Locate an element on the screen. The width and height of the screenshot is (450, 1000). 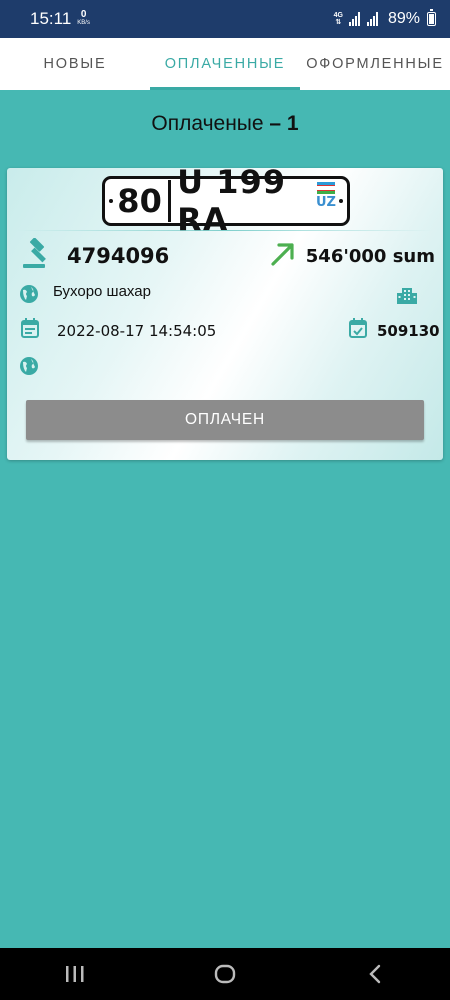
tab-paid: ОПЛАЧЕННЫЕ is located at coordinates (225, 64).